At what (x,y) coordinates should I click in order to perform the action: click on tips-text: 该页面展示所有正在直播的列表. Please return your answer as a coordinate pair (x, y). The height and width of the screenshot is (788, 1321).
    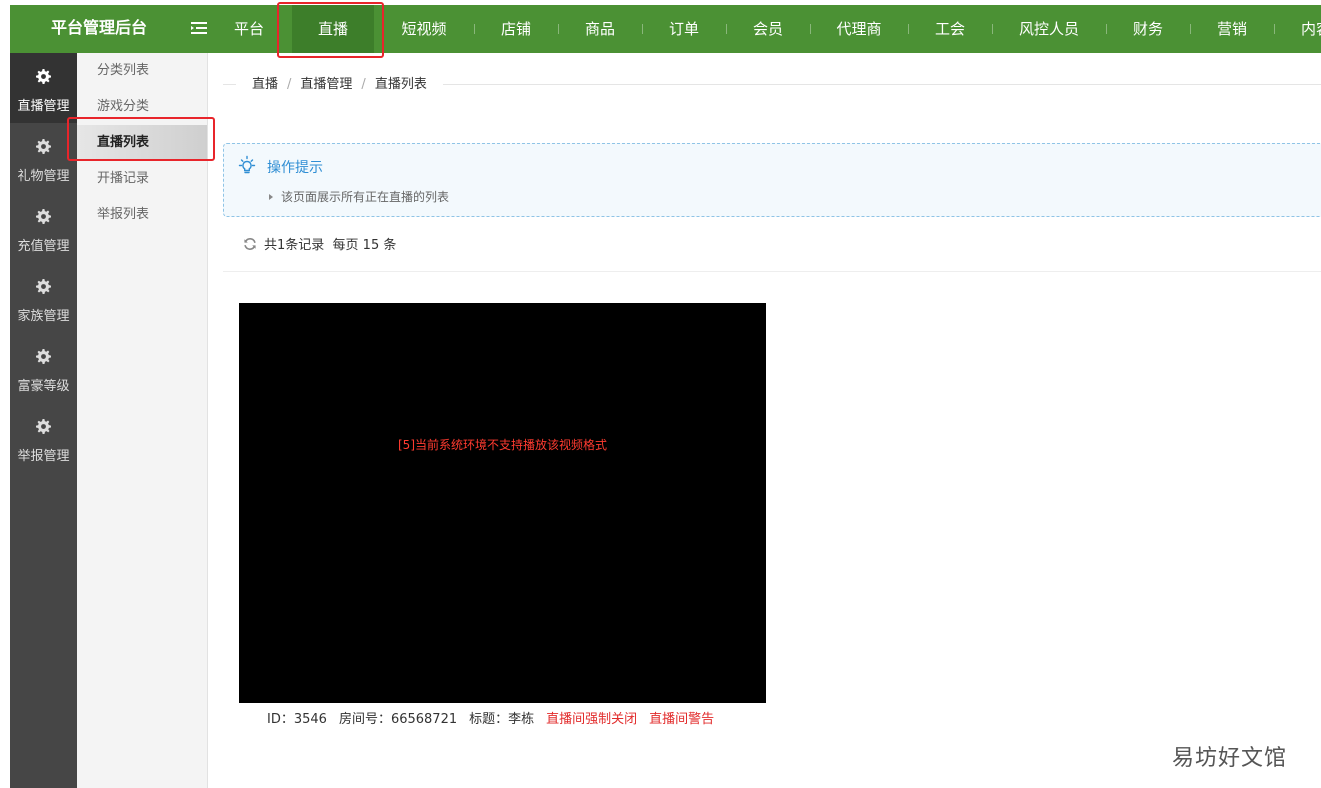
    Looking at the image, I should click on (365, 197).